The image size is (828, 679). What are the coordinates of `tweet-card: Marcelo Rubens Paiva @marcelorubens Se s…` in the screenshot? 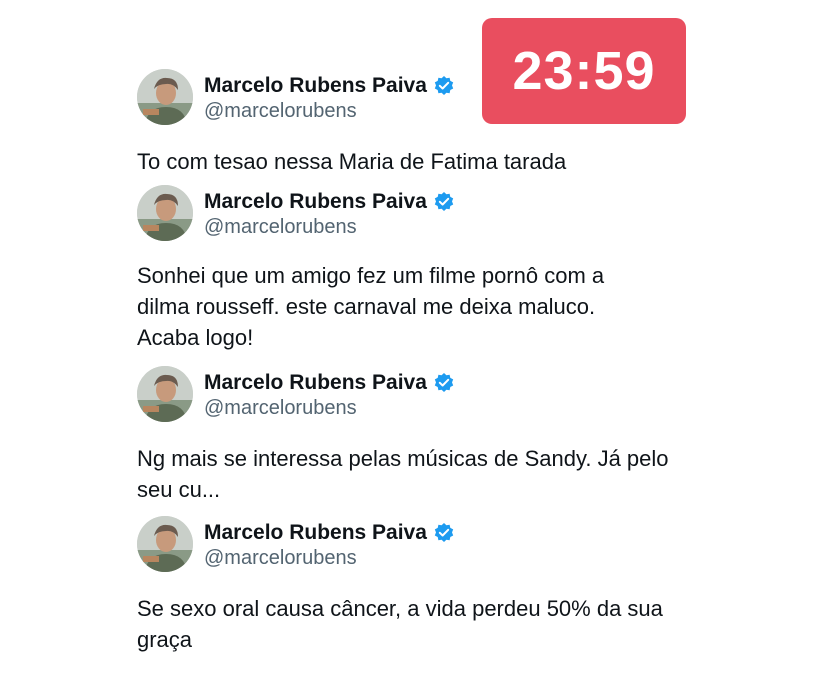 It's located at (417, 585).